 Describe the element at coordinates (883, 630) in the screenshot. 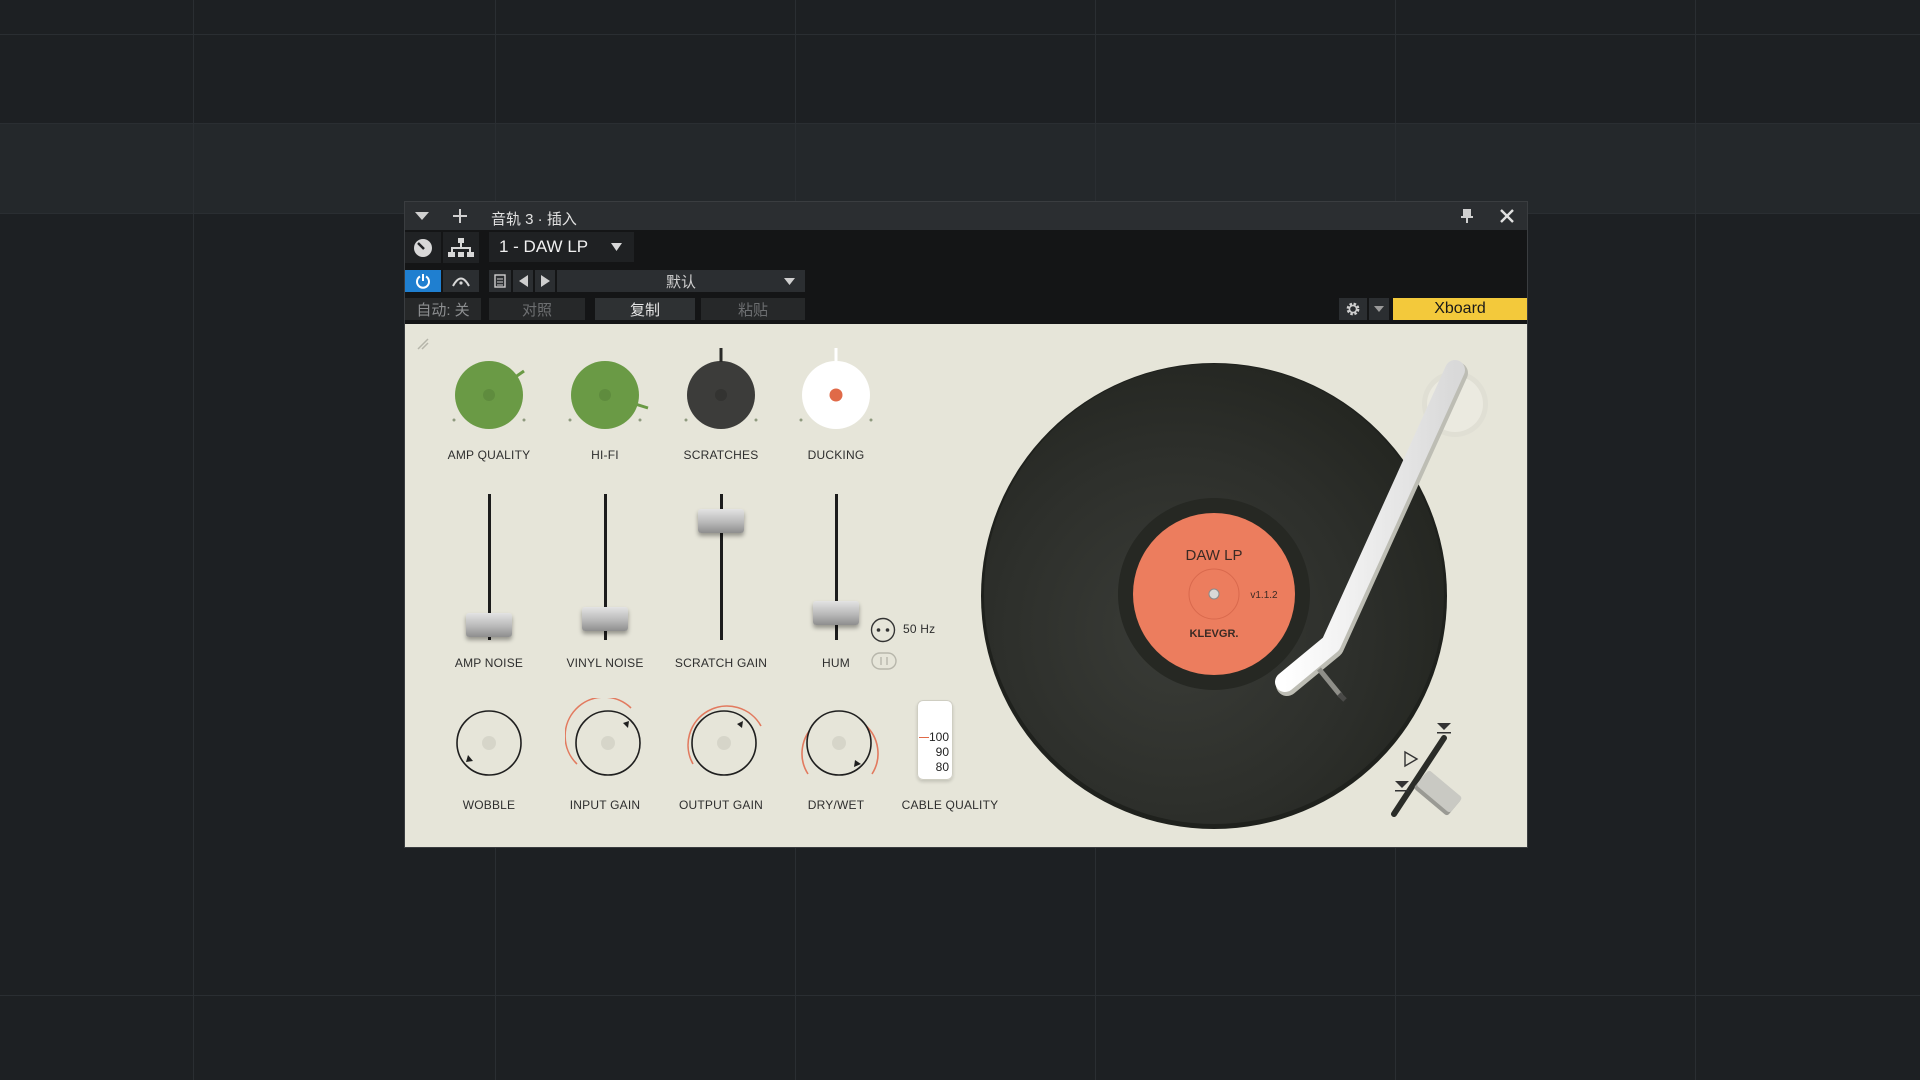

I see `hum-50hz-selector-icon` at that location.